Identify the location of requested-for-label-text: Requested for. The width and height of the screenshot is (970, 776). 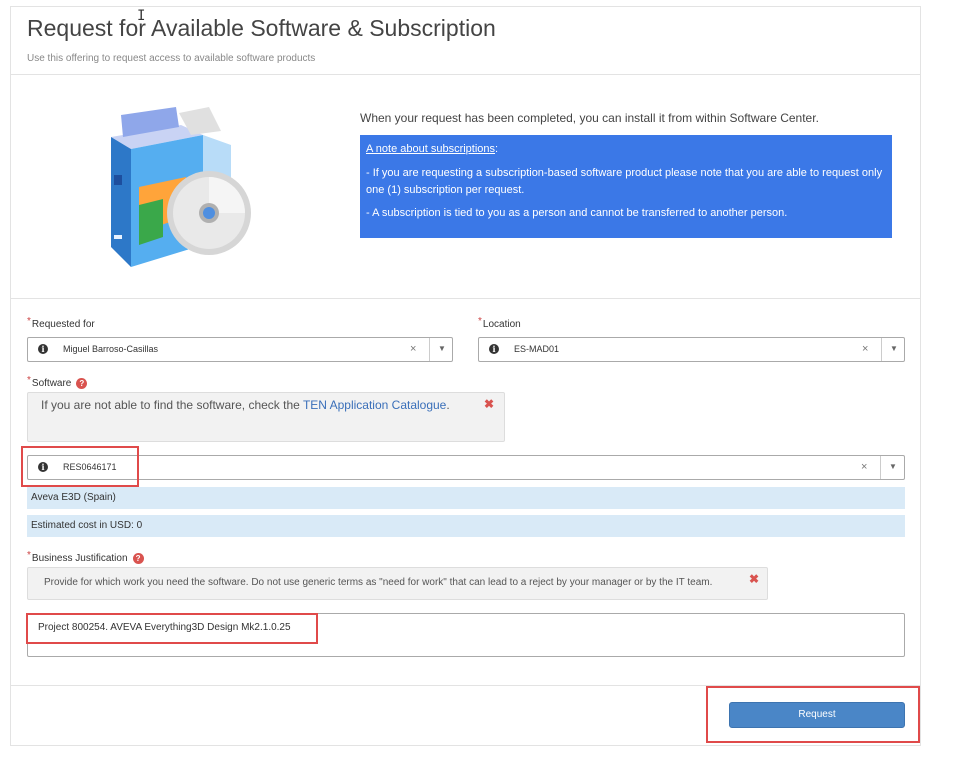
(63, 324).